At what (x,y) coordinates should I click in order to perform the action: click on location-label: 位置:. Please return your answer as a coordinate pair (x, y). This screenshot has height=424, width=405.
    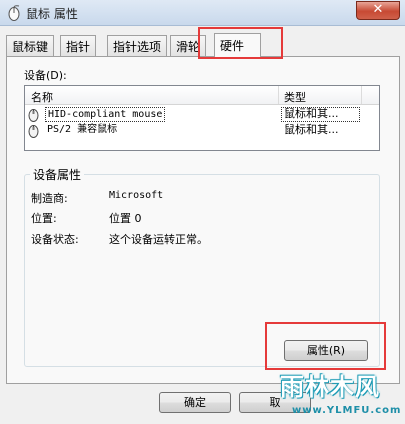
    Looking at the image, I should click on (44, 218).